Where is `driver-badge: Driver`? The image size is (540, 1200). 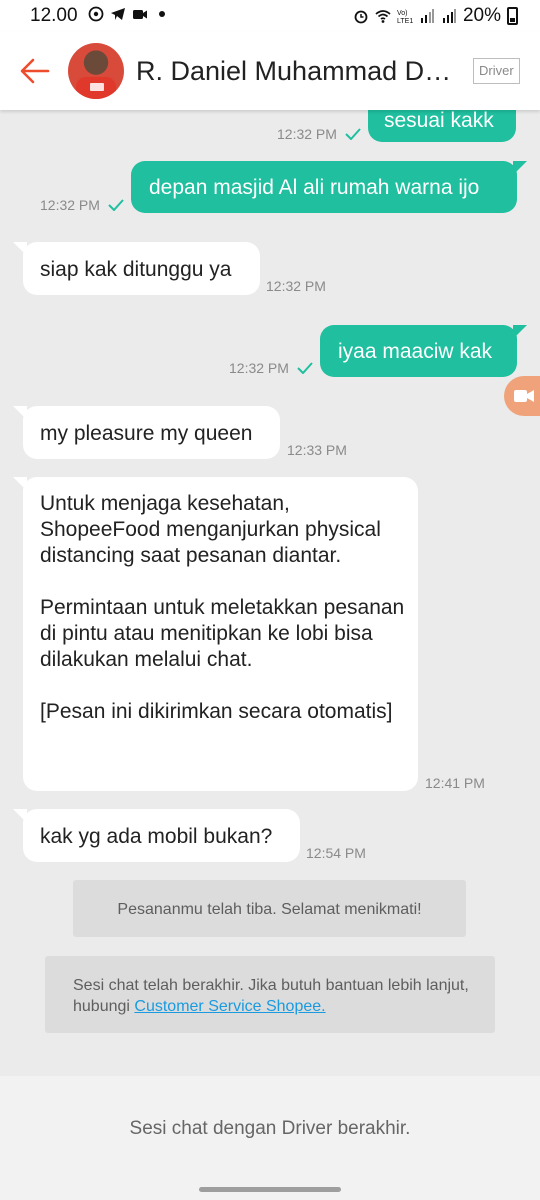
driver-badge: Driver is located at coordinates (496, 71).